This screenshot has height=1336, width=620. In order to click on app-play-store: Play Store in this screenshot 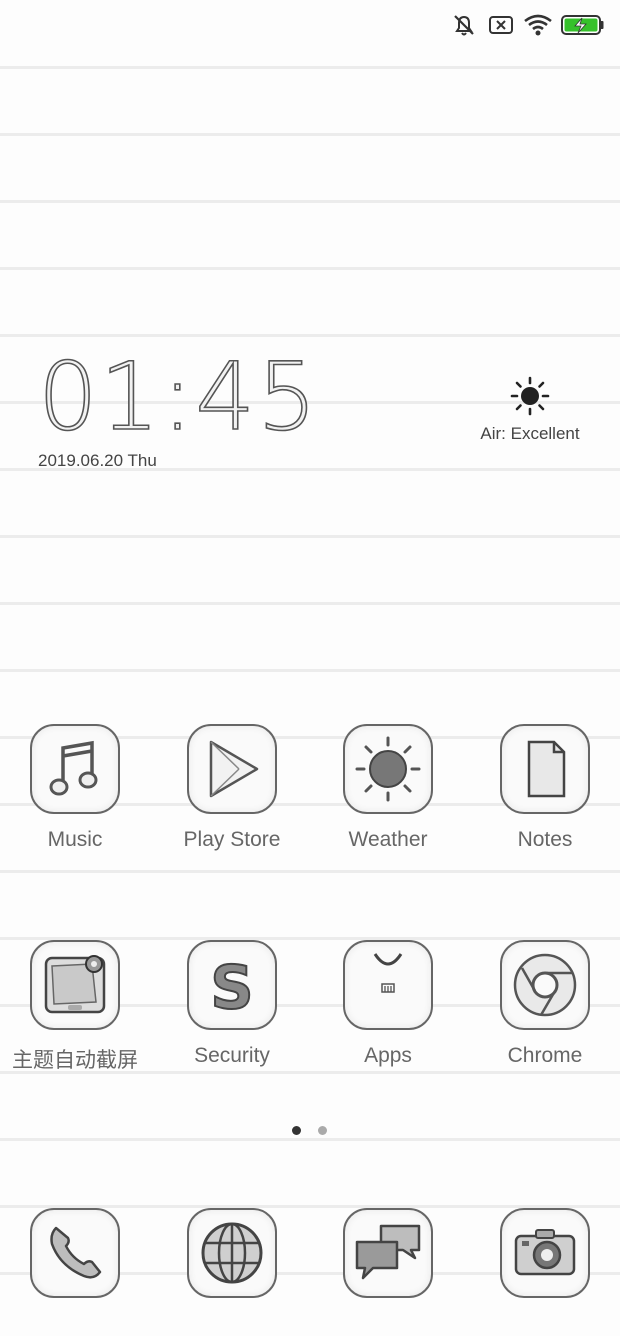, I will do `click(232, 788)`.